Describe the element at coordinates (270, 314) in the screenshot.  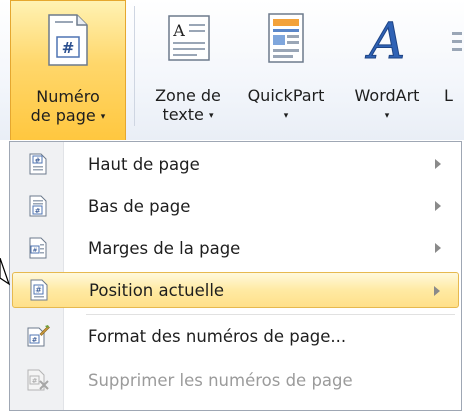
I see `menu-separator` at that location.